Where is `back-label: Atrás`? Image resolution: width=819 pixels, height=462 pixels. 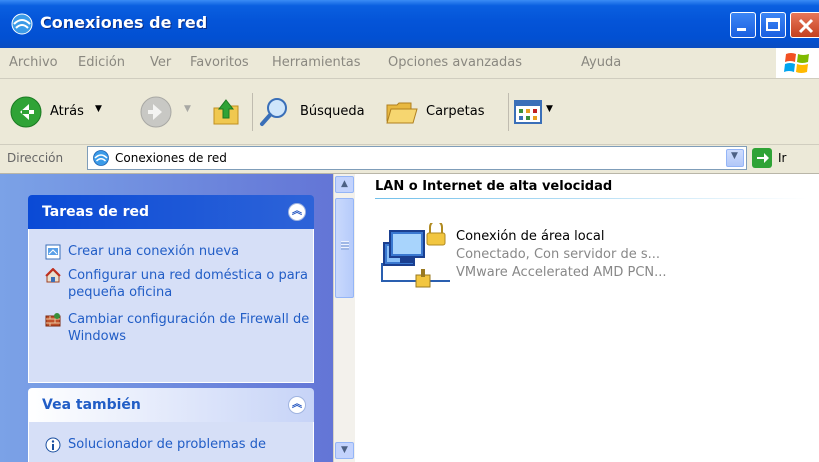 back-label: Atrás is located at coordinates (67, 111).